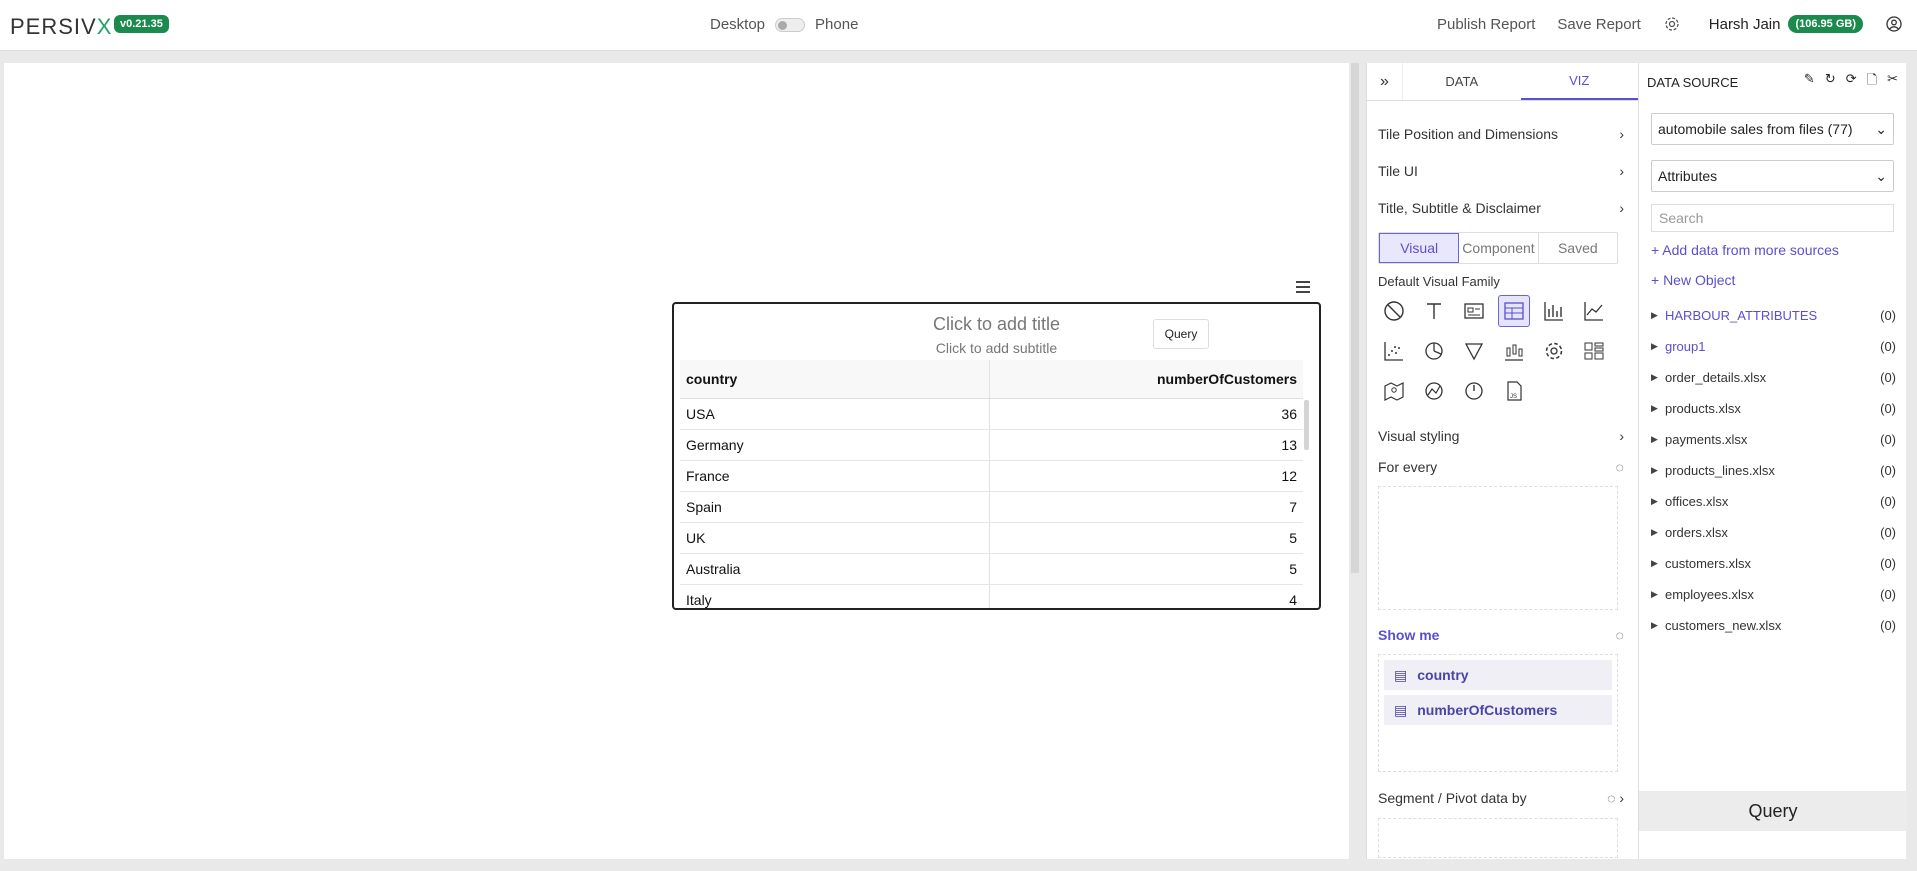 The height and width of the screenshot is (871, 1917). What do you see at coordinates (1514, 391) in the screenshot?
I see `js-file-icon: JS` at bounding box center [1514, 391].